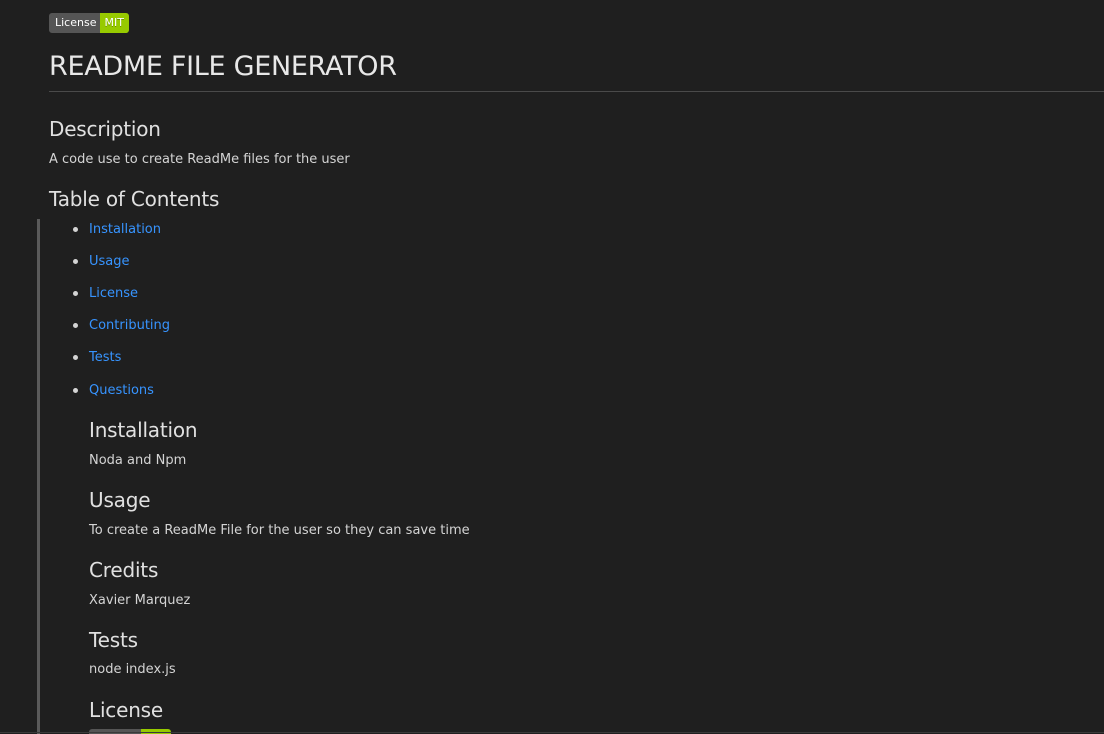  I want to click on page-title: README FILE GENERATOR, so click(223, 66).